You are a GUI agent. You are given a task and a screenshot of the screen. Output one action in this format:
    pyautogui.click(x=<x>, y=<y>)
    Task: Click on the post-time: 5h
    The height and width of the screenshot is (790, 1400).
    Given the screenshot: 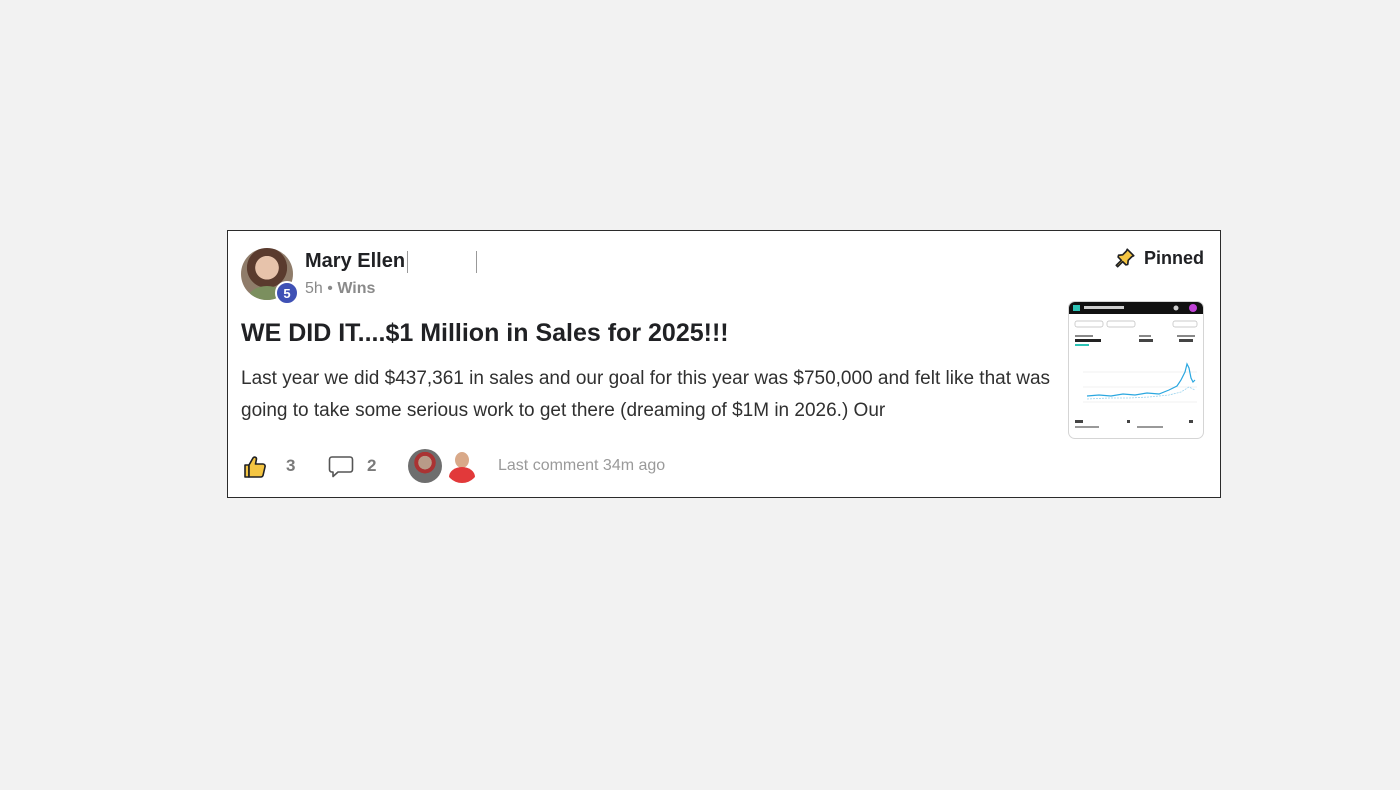 What is the action you would take?
    pyautogui.click(x=314, y=288)
    